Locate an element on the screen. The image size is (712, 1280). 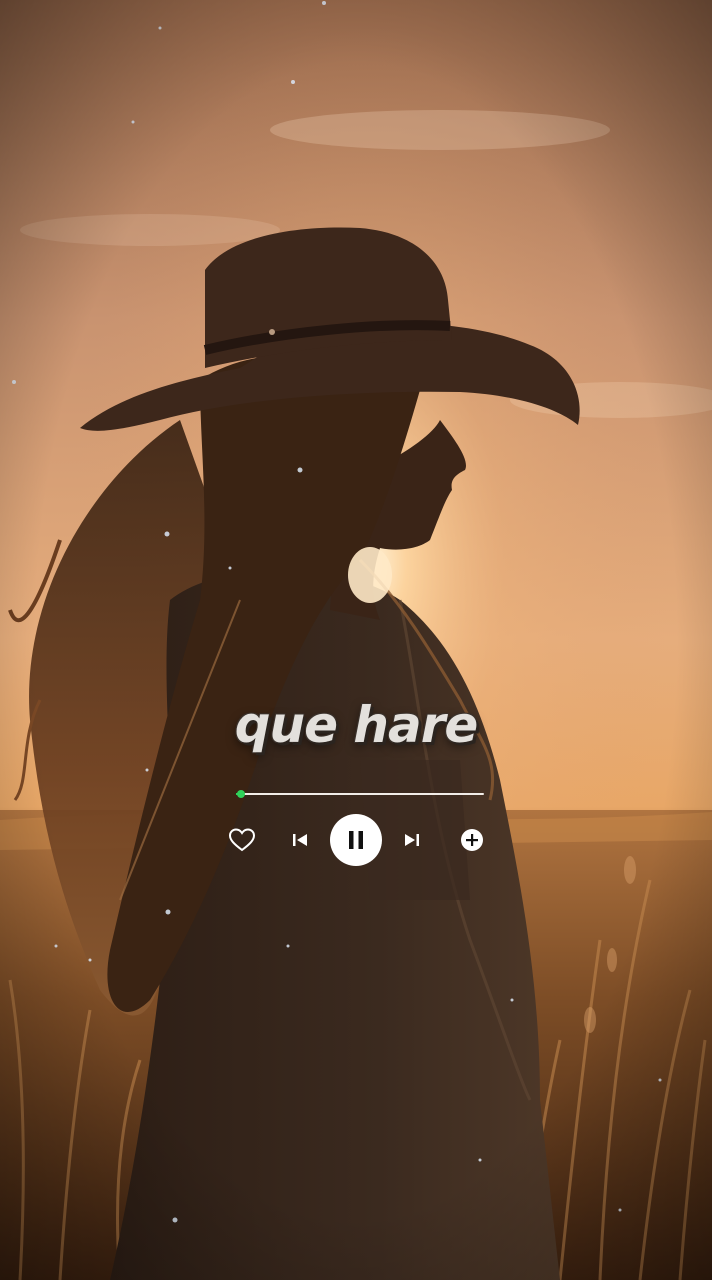
skip-previous-icon is located at coordinates (300, 840).